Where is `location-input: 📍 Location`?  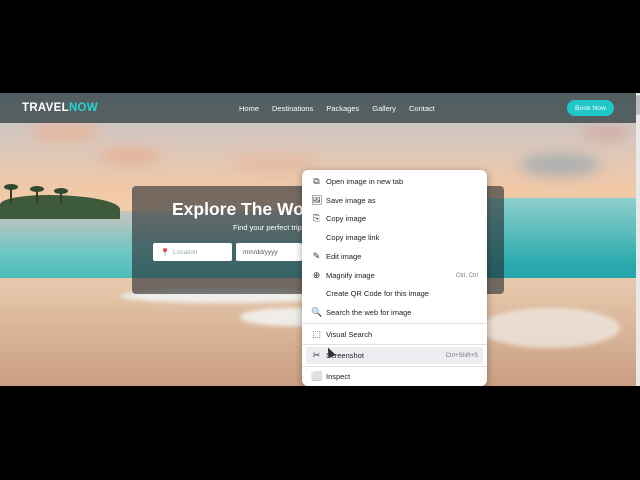
location-input: 📍 Location is located at coordinates (192, 252).